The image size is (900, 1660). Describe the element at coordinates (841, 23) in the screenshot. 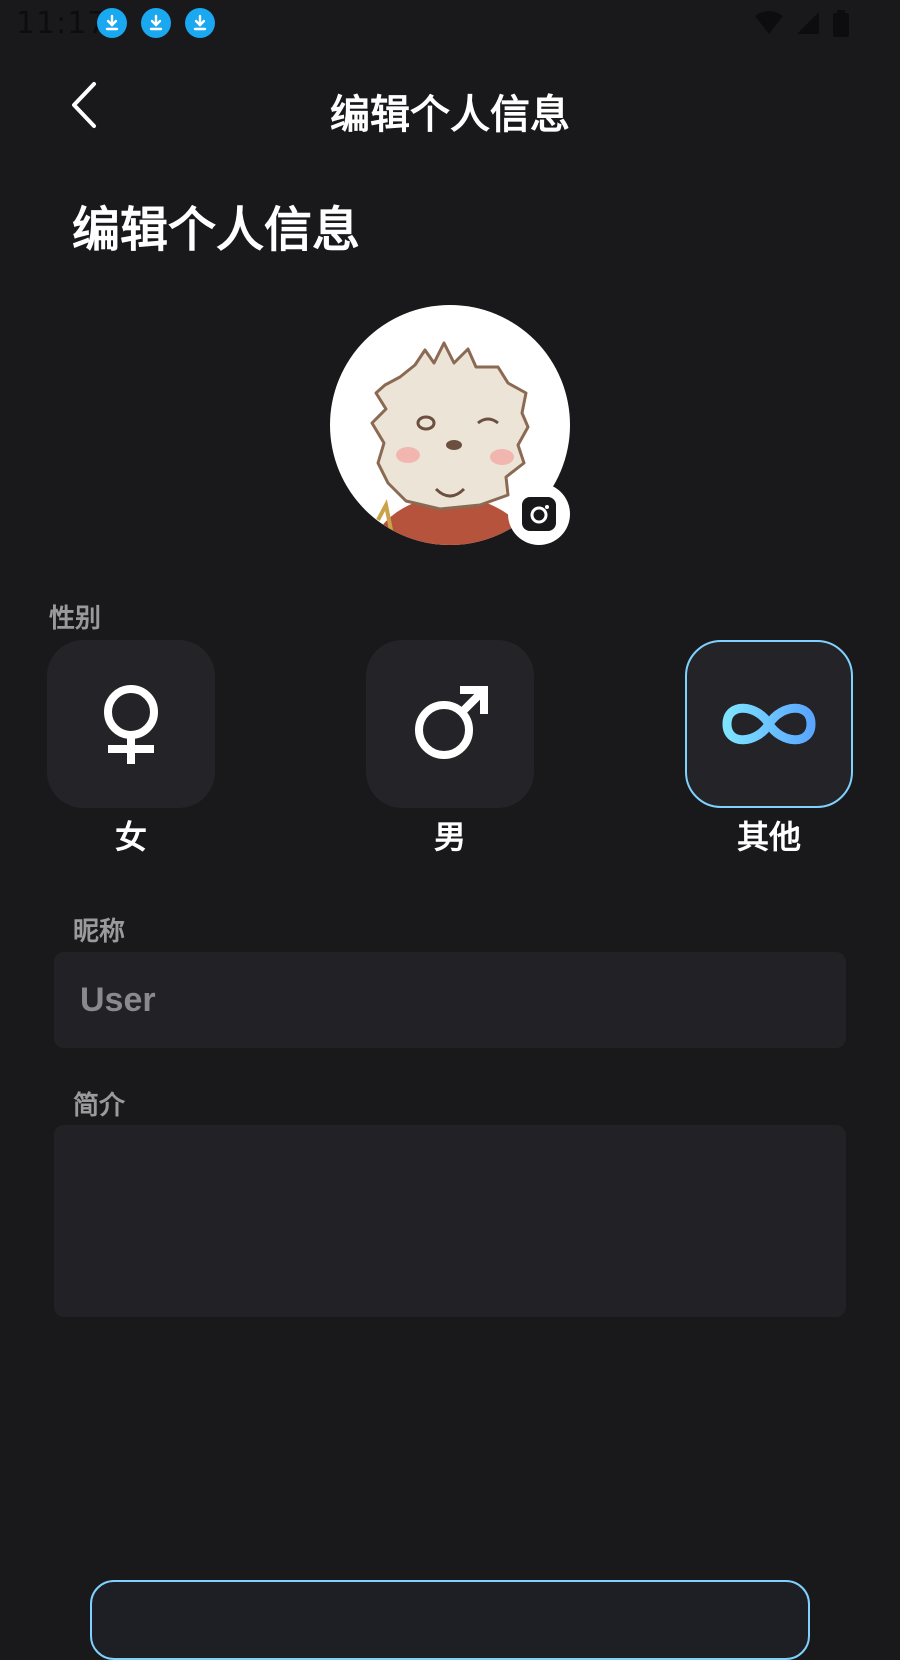

I see `battery-icon` at that location.